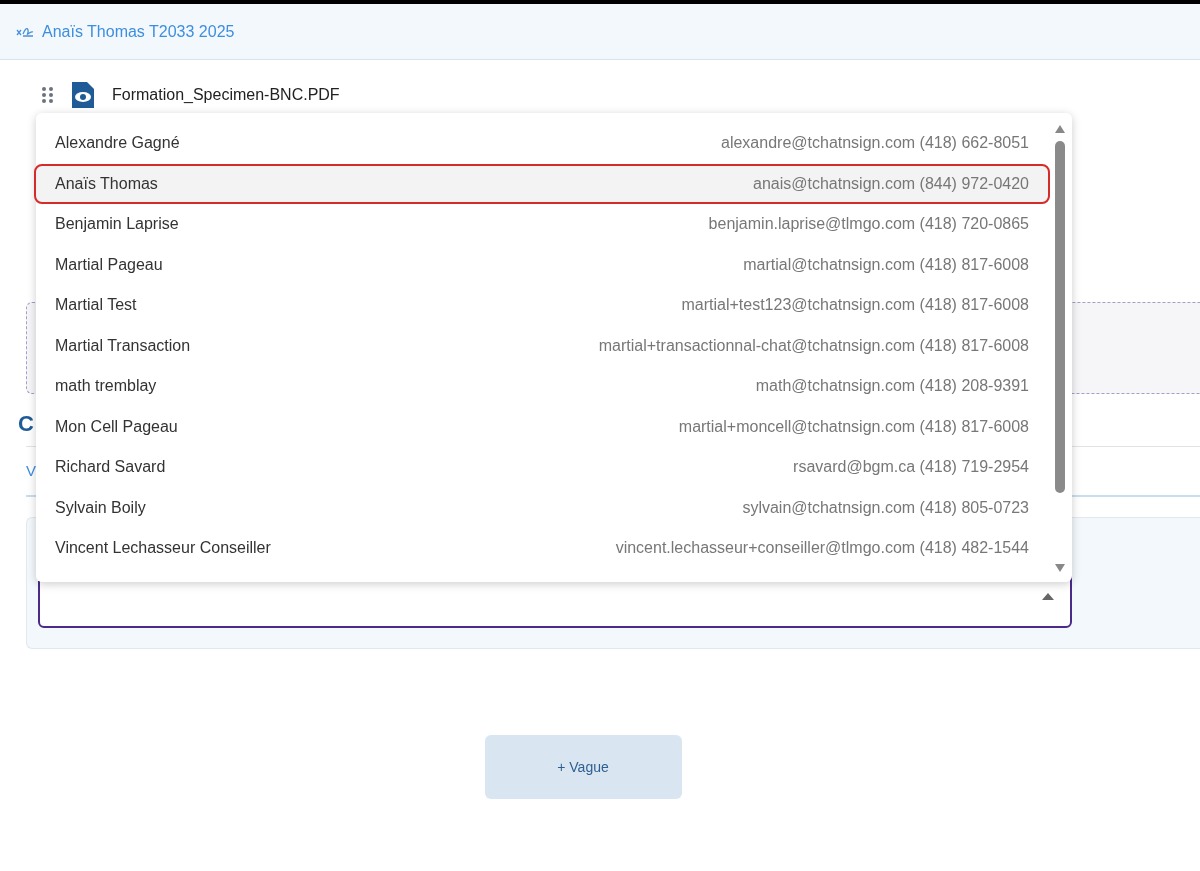  I want to click on contact-name: Vincent Lechasseur Conseiller, so click(163, 548).